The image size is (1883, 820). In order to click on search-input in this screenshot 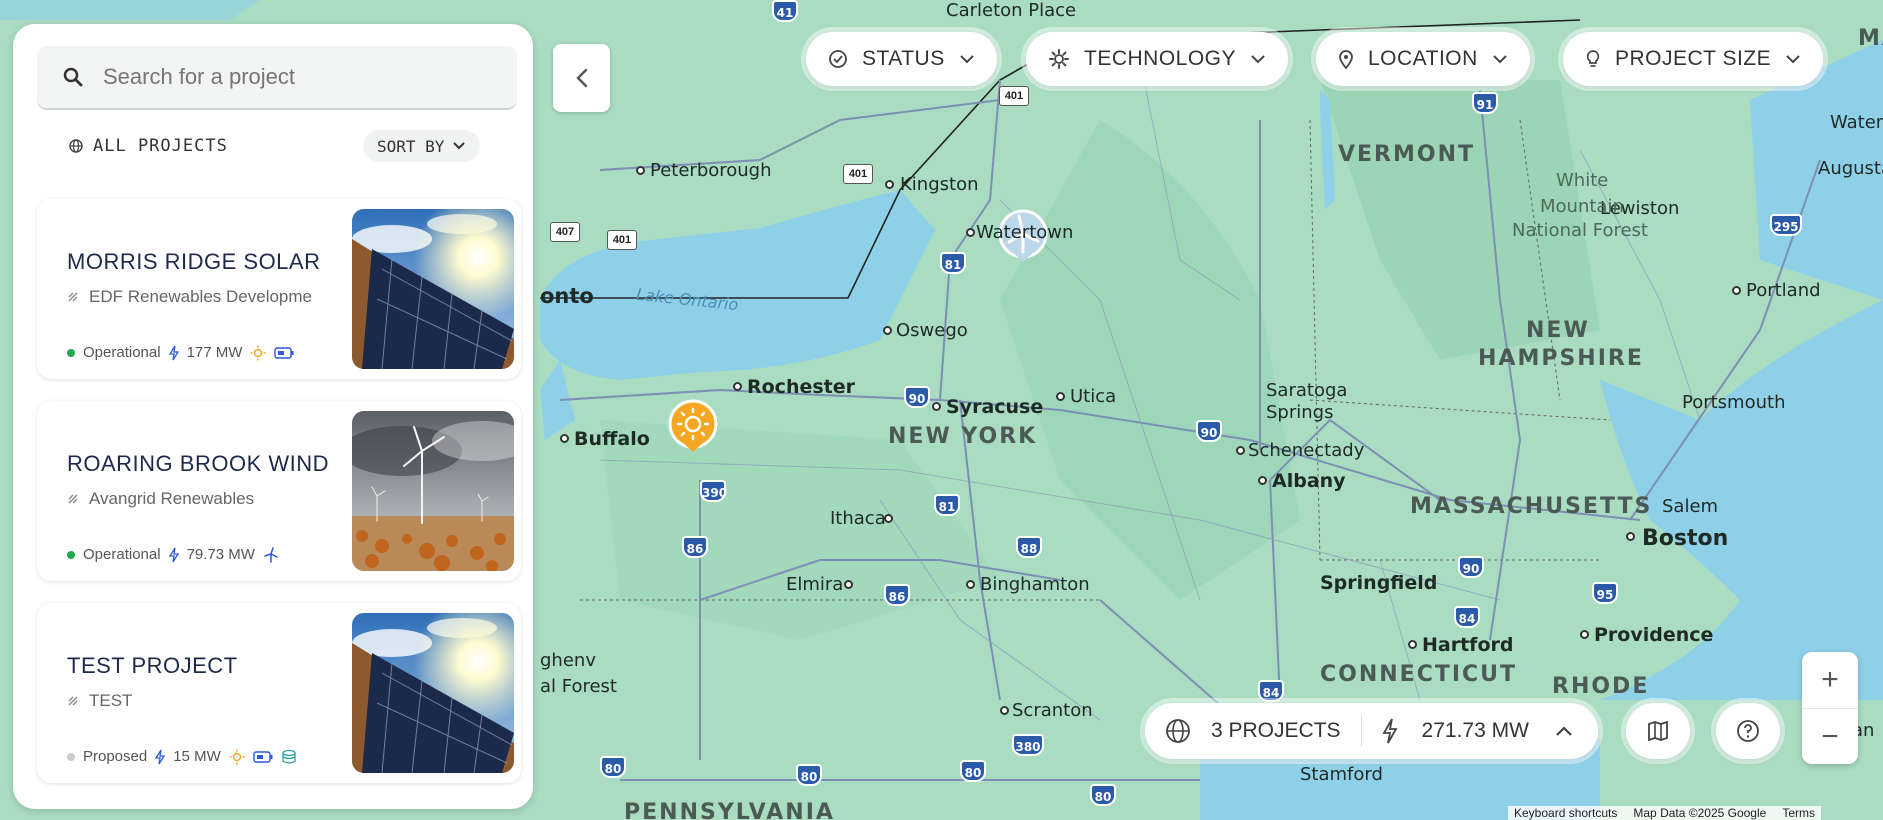, I will do `click(303, 77)`.